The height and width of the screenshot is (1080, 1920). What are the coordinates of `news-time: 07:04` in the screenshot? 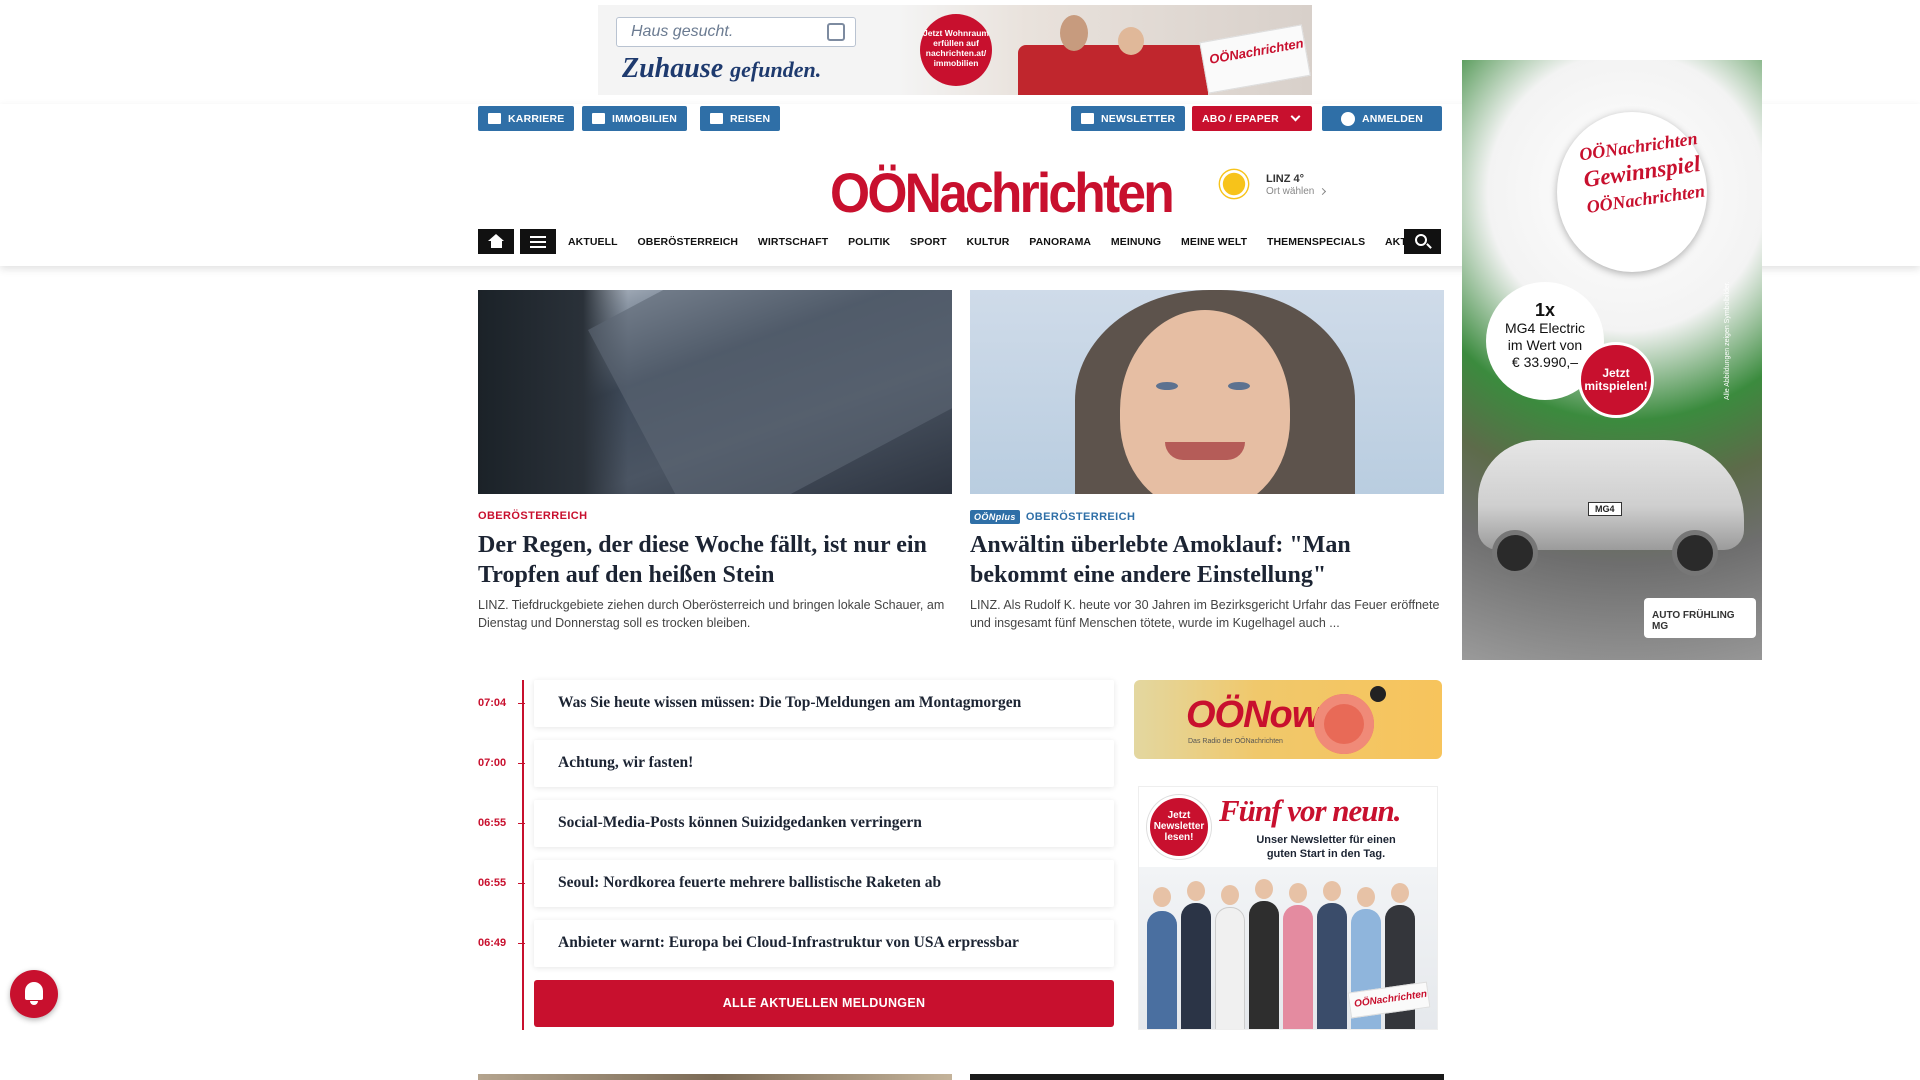 It's located at (492, 703).